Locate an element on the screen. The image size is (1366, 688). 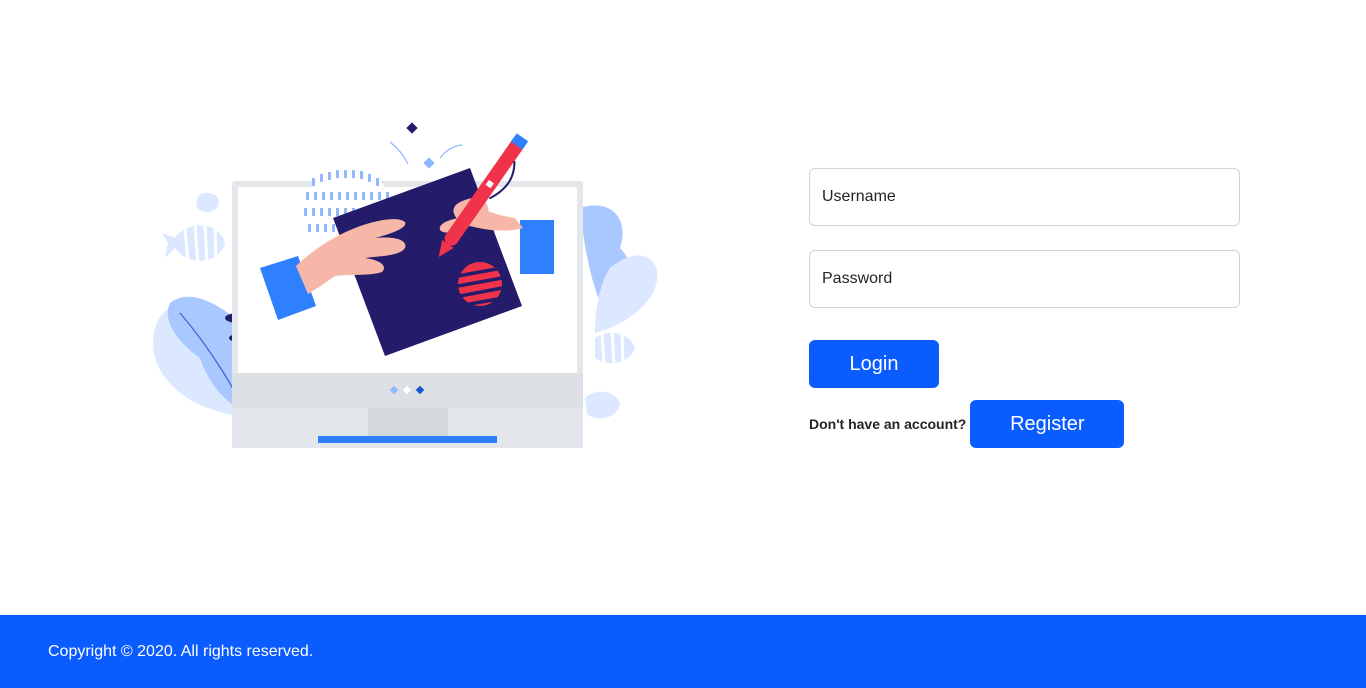
username-input is located at coordinates (1024, 197).